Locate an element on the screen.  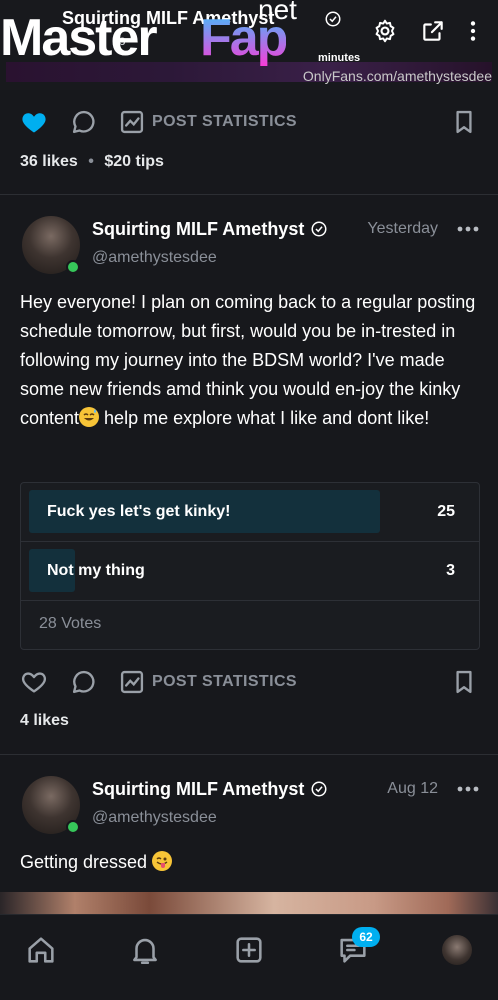
poll-option-label: Fuck yes let's get kinky! is located at coordinates (139, 511).